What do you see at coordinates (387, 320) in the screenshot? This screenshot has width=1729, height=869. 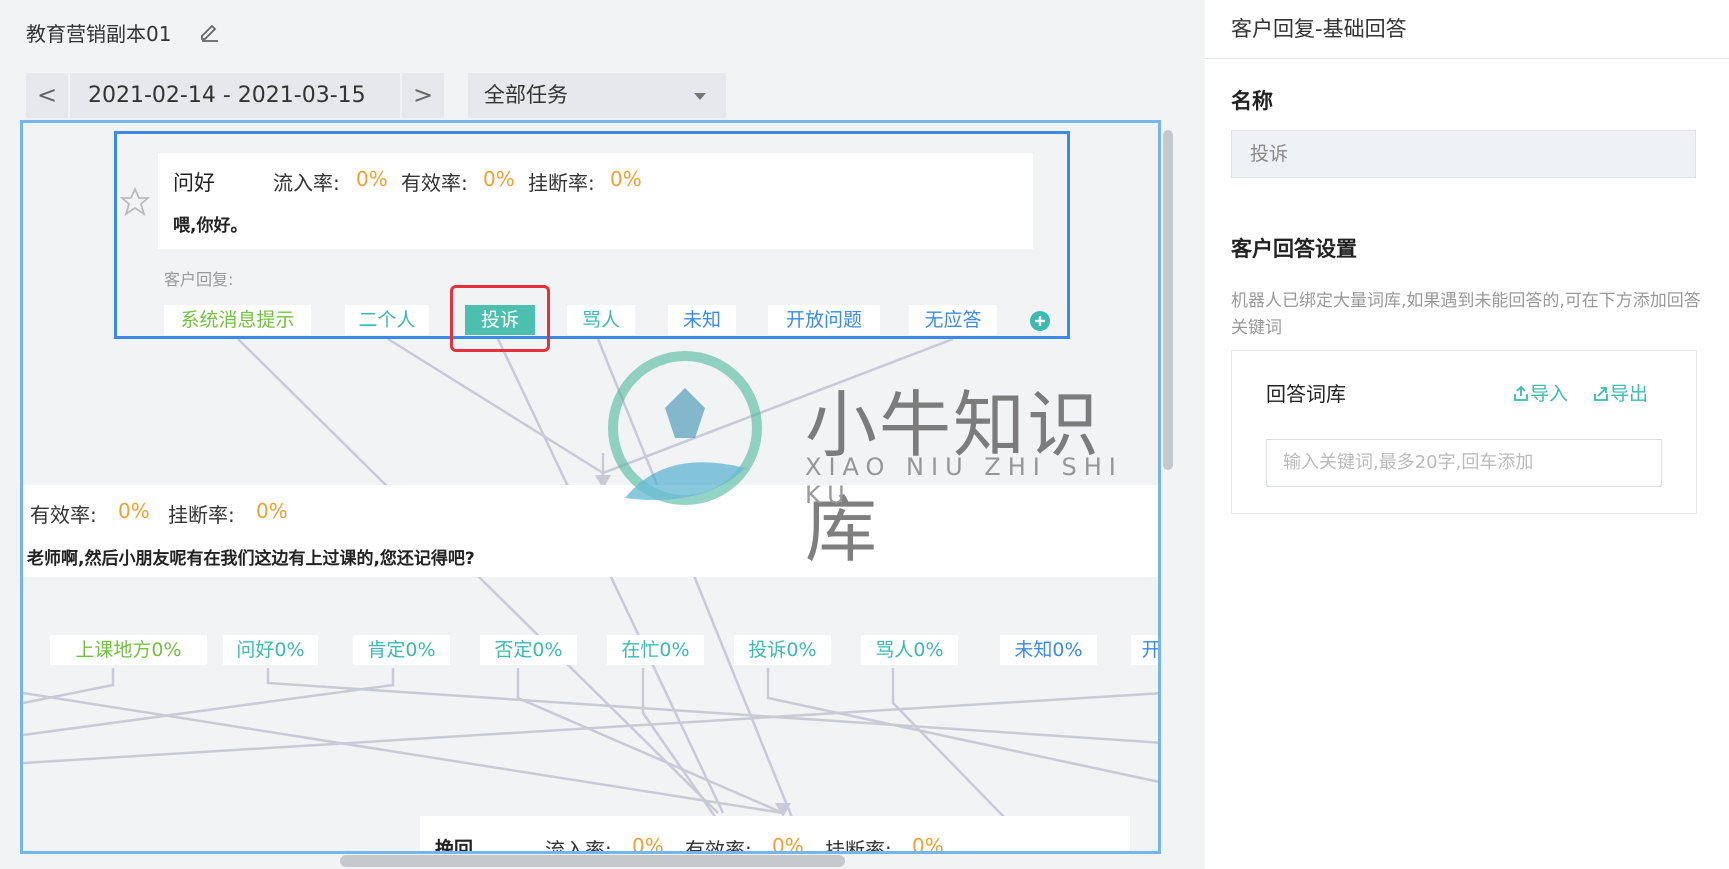 I see `reply-tag: 二个人` at bounding box center [387, 320].